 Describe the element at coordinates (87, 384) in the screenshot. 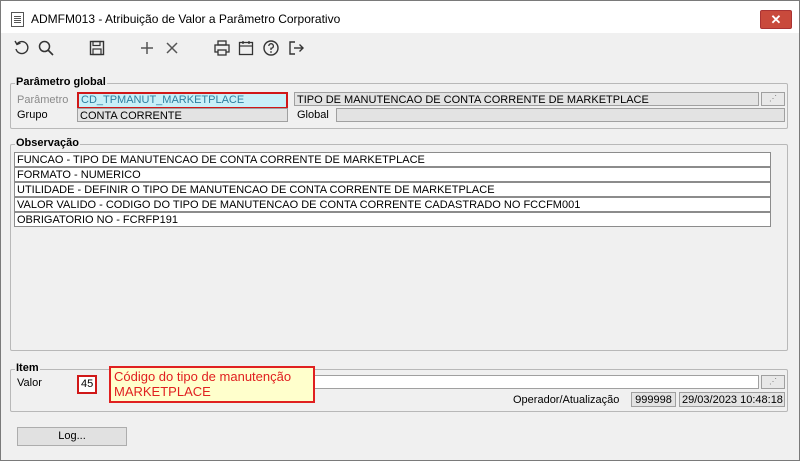

I see `valor-input: 45` at that location.